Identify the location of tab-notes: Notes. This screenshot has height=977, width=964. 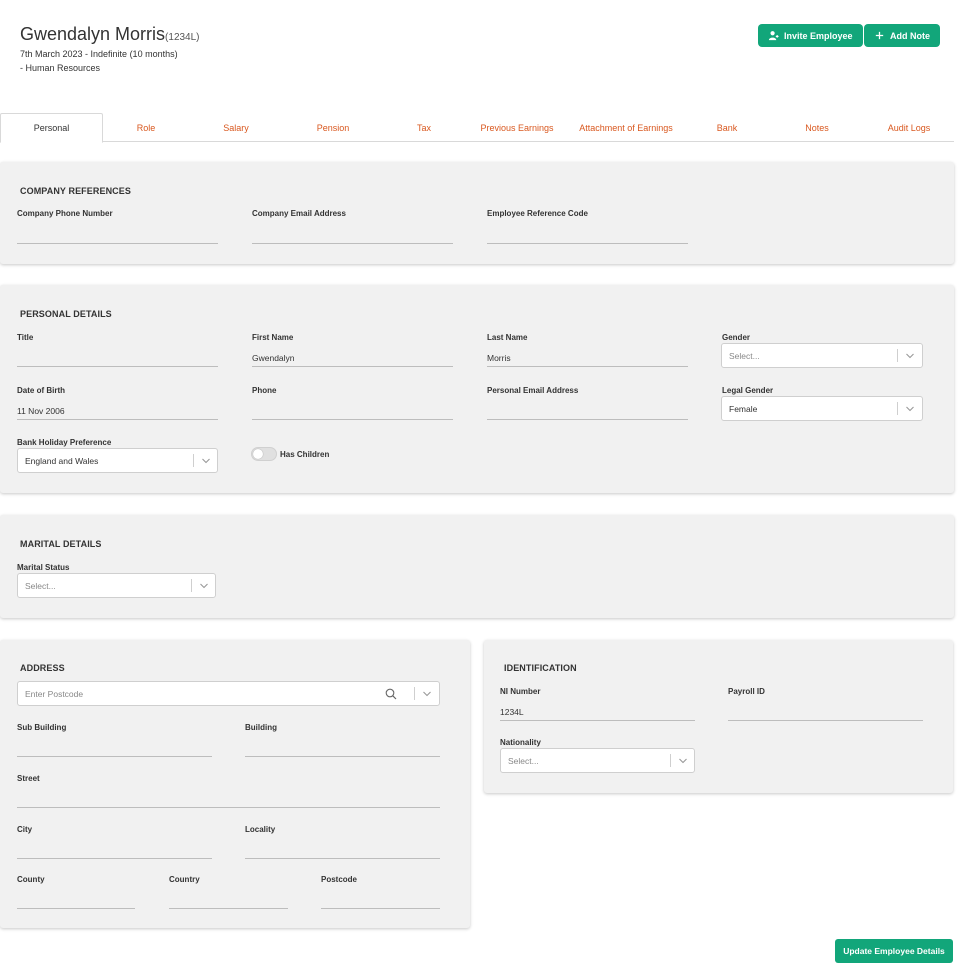
(817, 127).